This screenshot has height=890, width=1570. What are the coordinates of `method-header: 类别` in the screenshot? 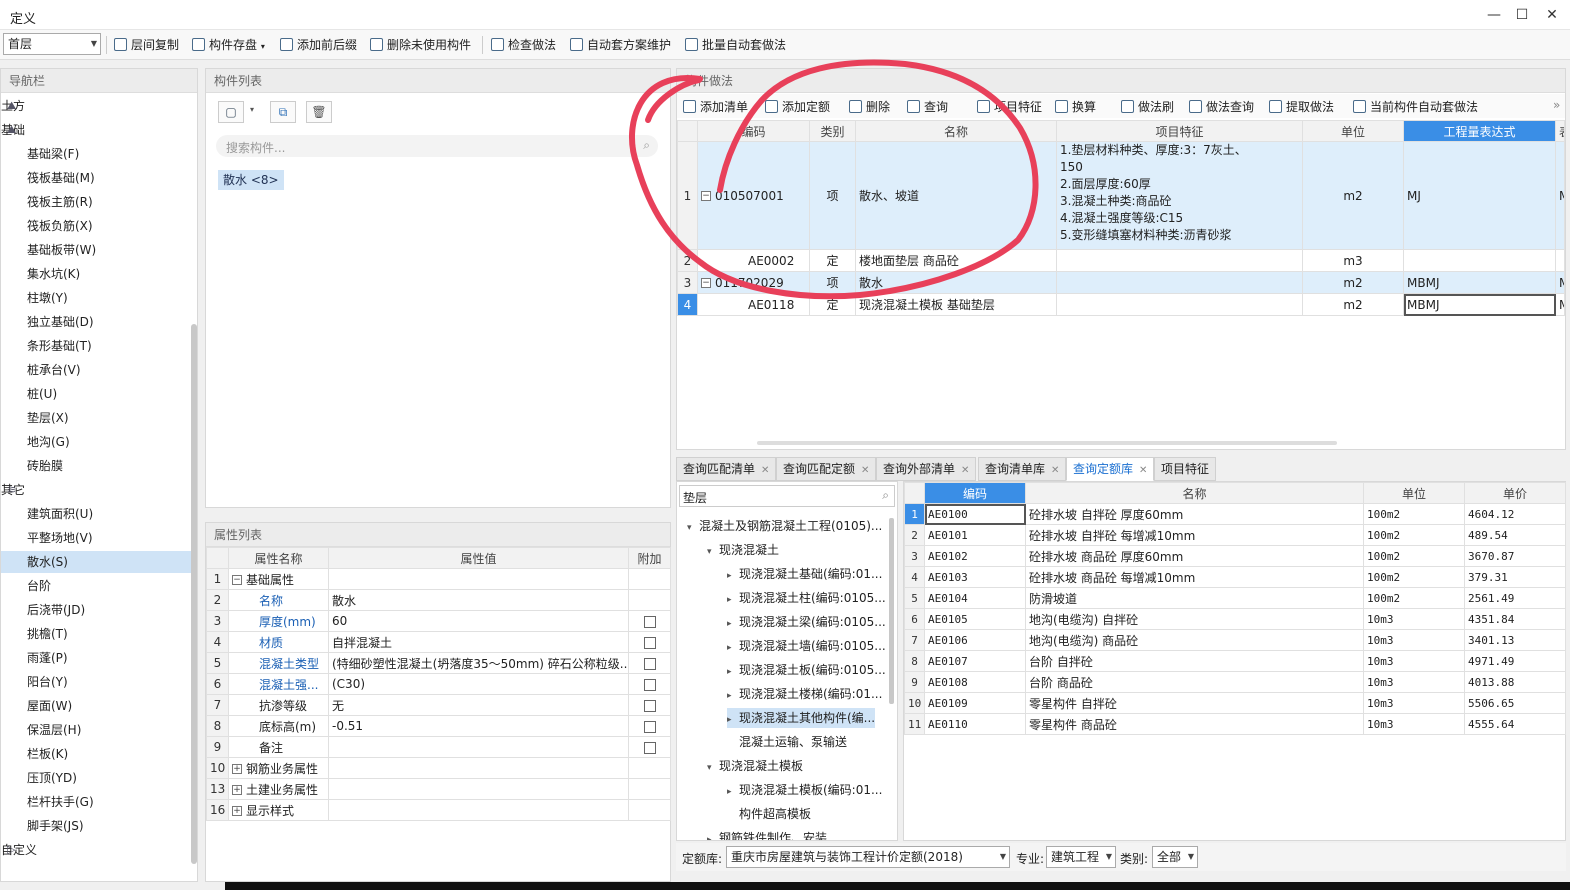 It's located at (832, 131).